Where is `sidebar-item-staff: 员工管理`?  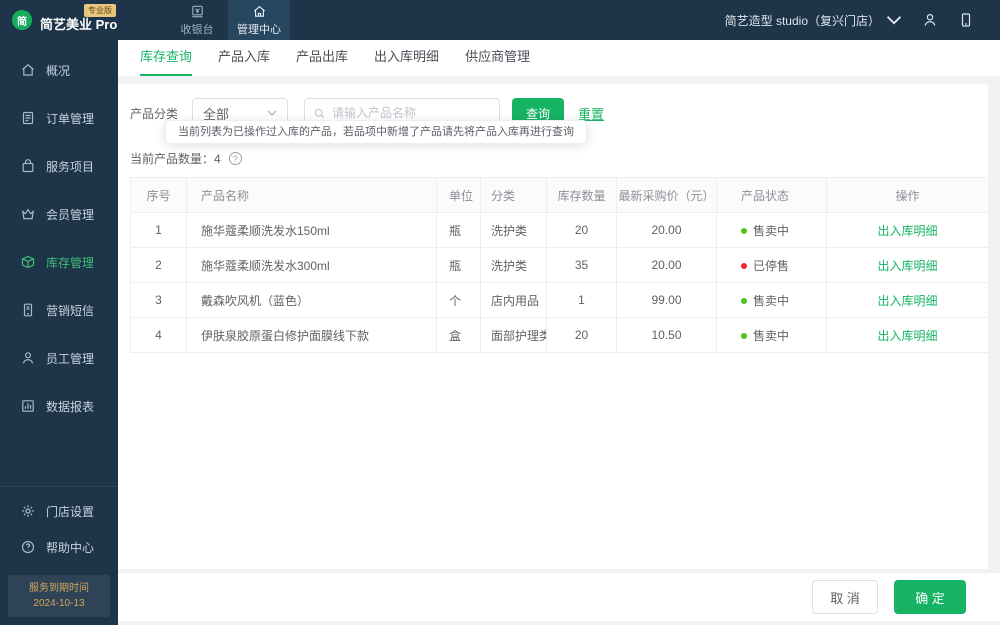
sidebar-item-staff: 员工管理 is located at coordinates (59, 358).